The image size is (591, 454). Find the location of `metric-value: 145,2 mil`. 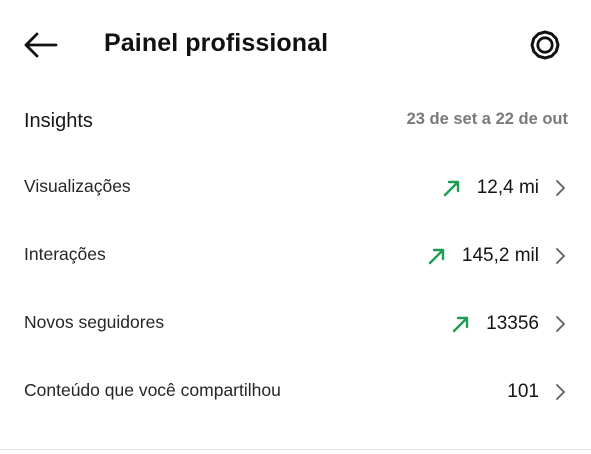

metric-value: 145,2 mil is located at coordinates (500, 255).